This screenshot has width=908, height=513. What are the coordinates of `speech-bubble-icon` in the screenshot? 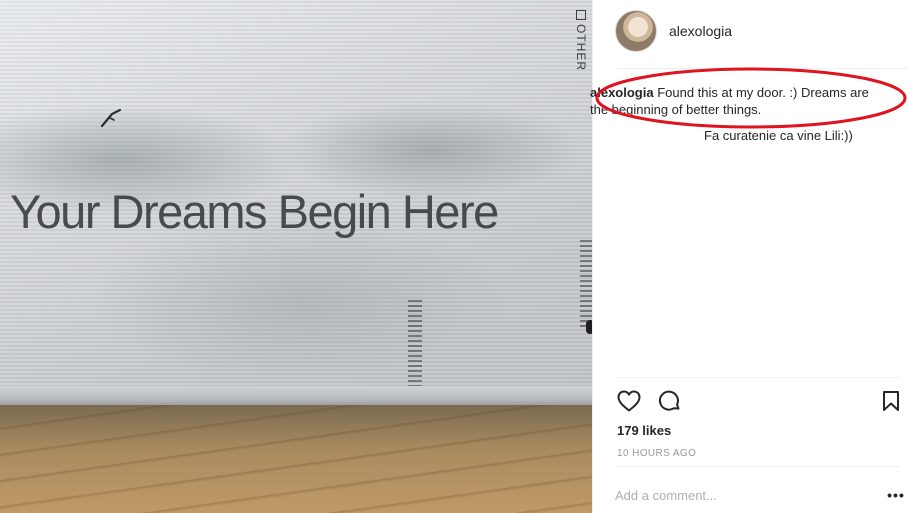 It's located at (669, 400).